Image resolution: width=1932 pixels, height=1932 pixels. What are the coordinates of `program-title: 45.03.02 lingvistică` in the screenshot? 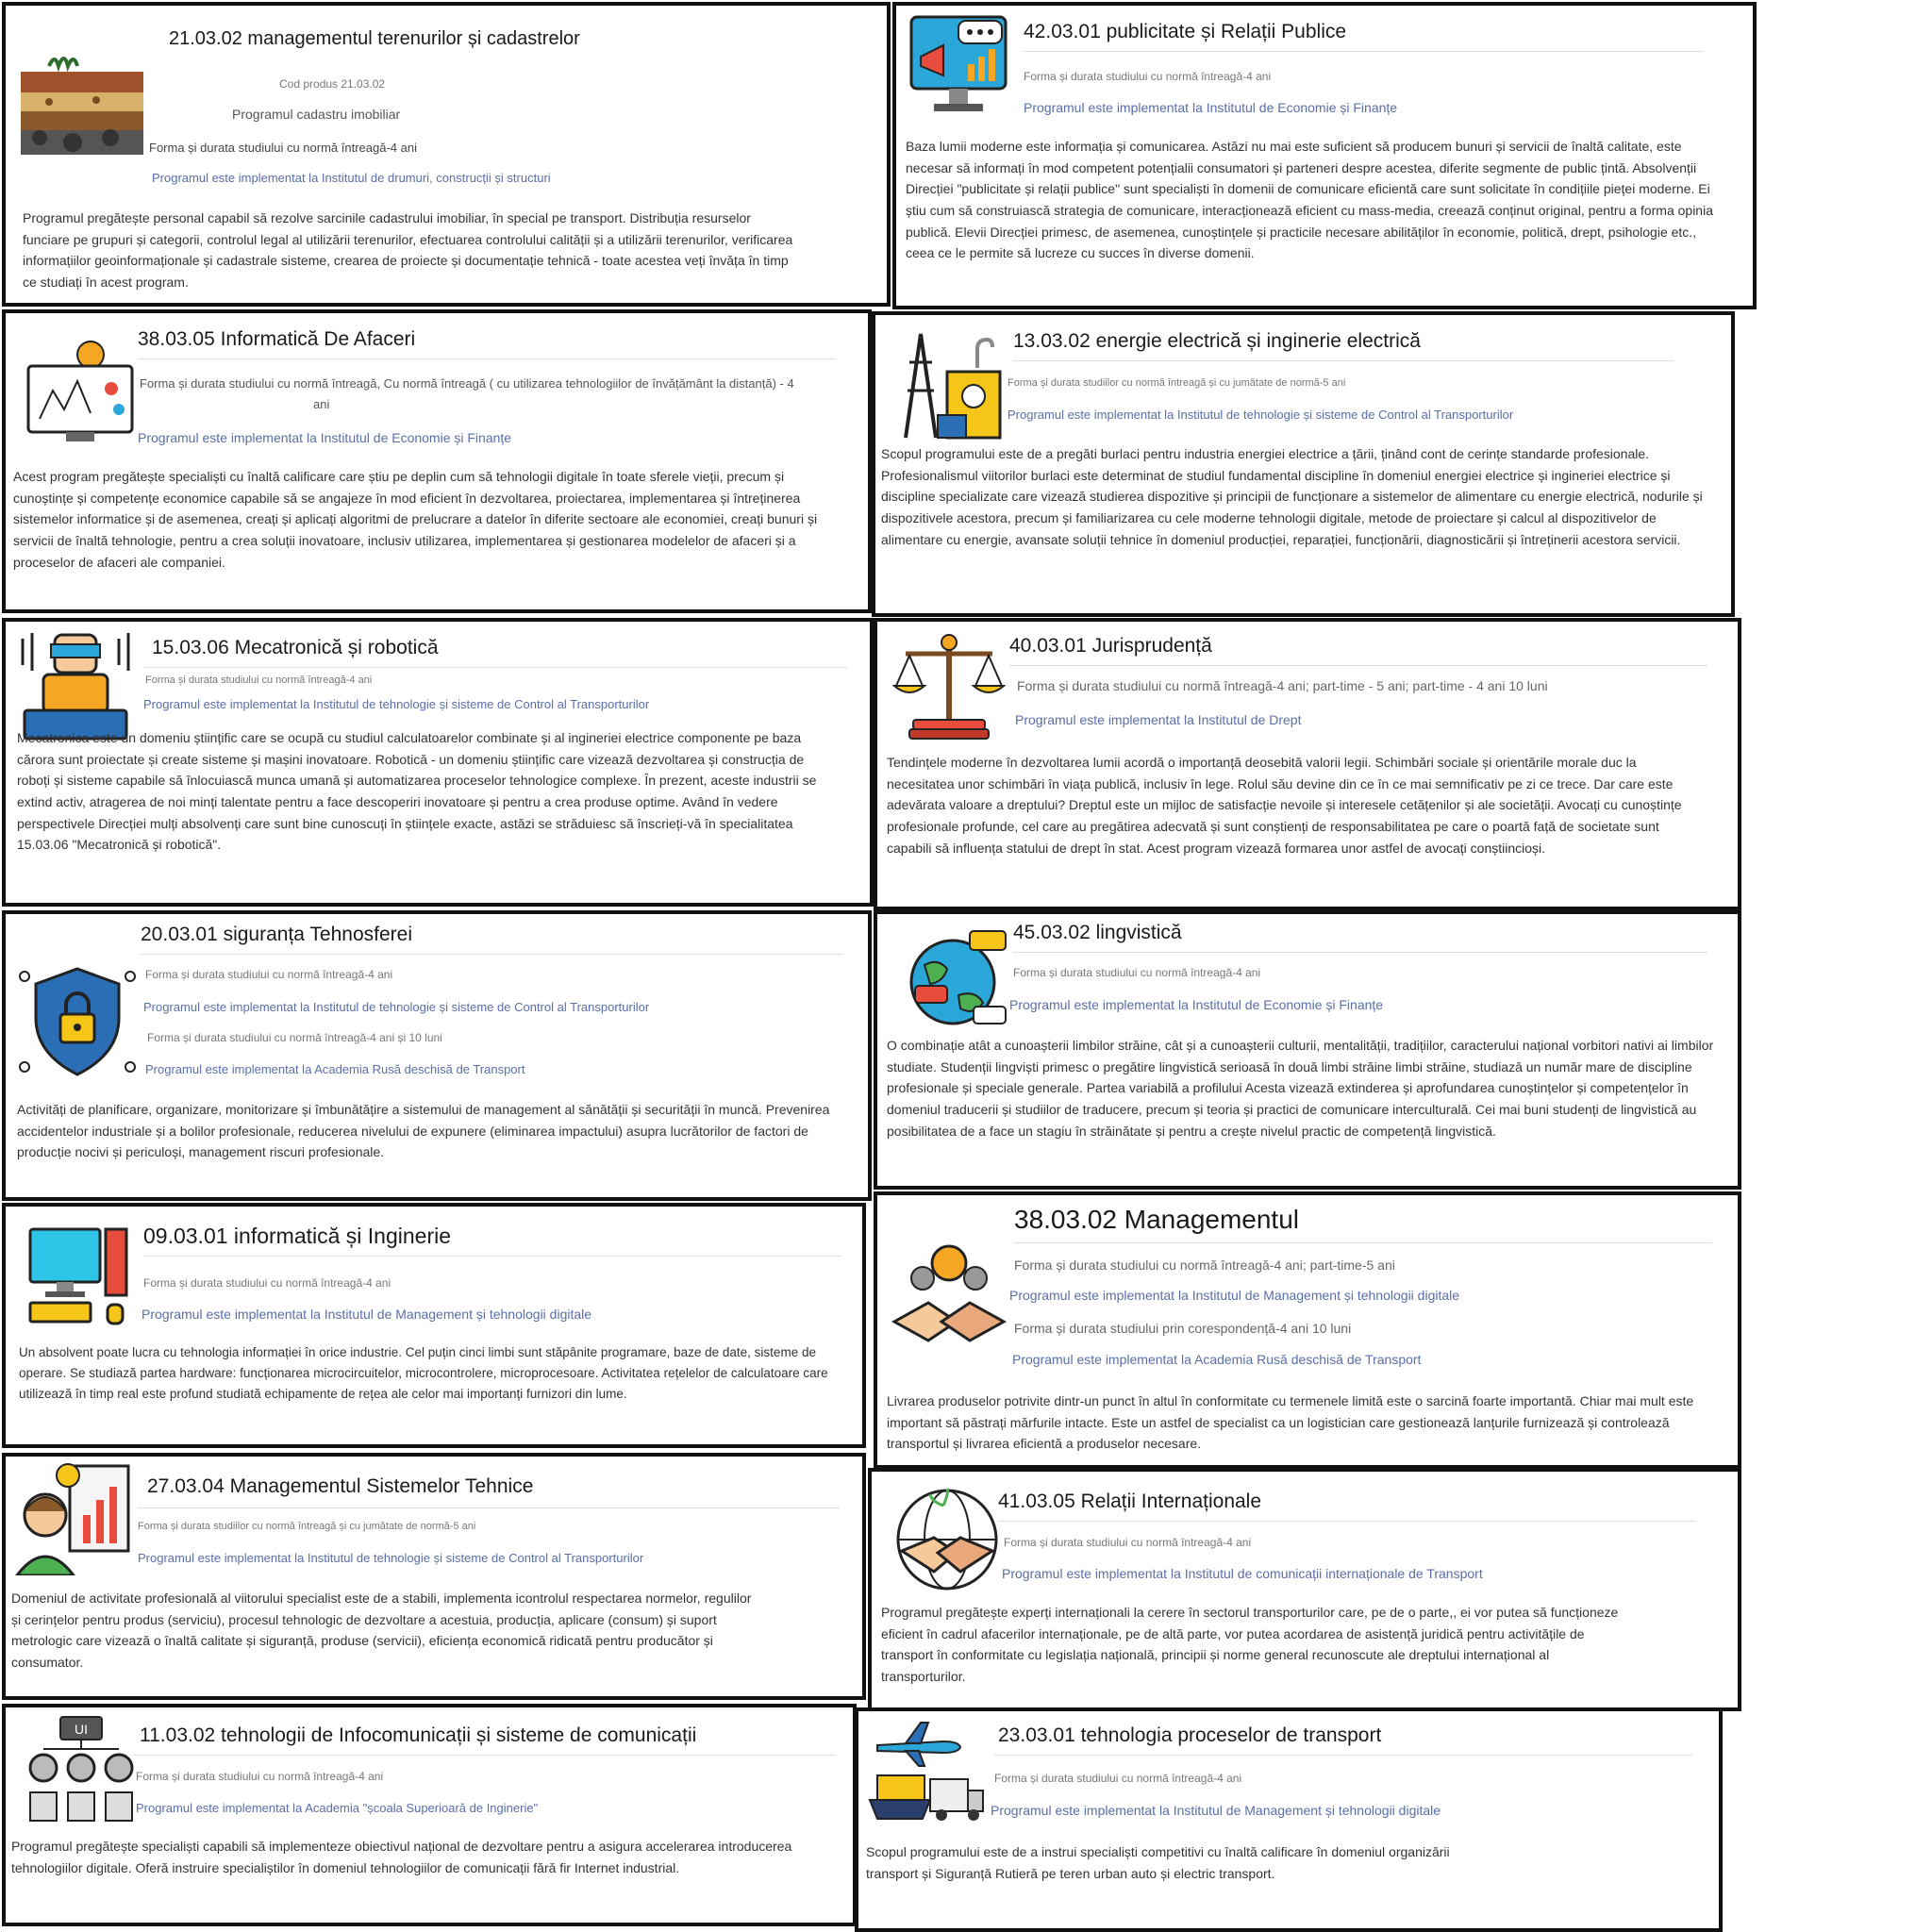 It's located at (1098, 932).